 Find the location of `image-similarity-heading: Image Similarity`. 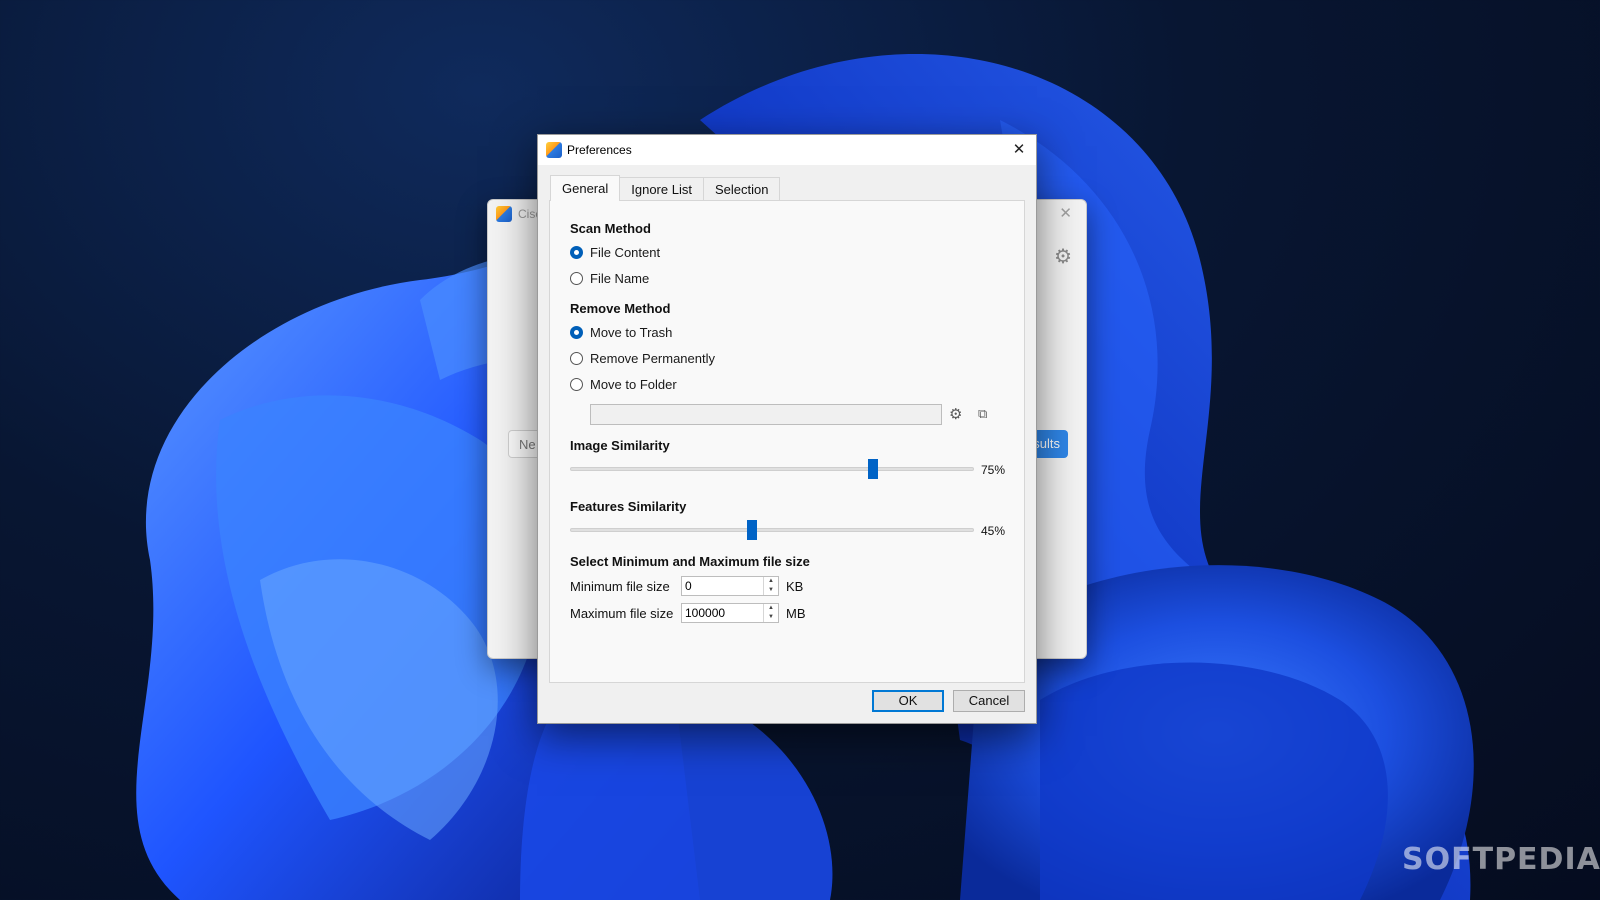

image-similarity-heading: Image Similarity is located at coordinates (620, 445).